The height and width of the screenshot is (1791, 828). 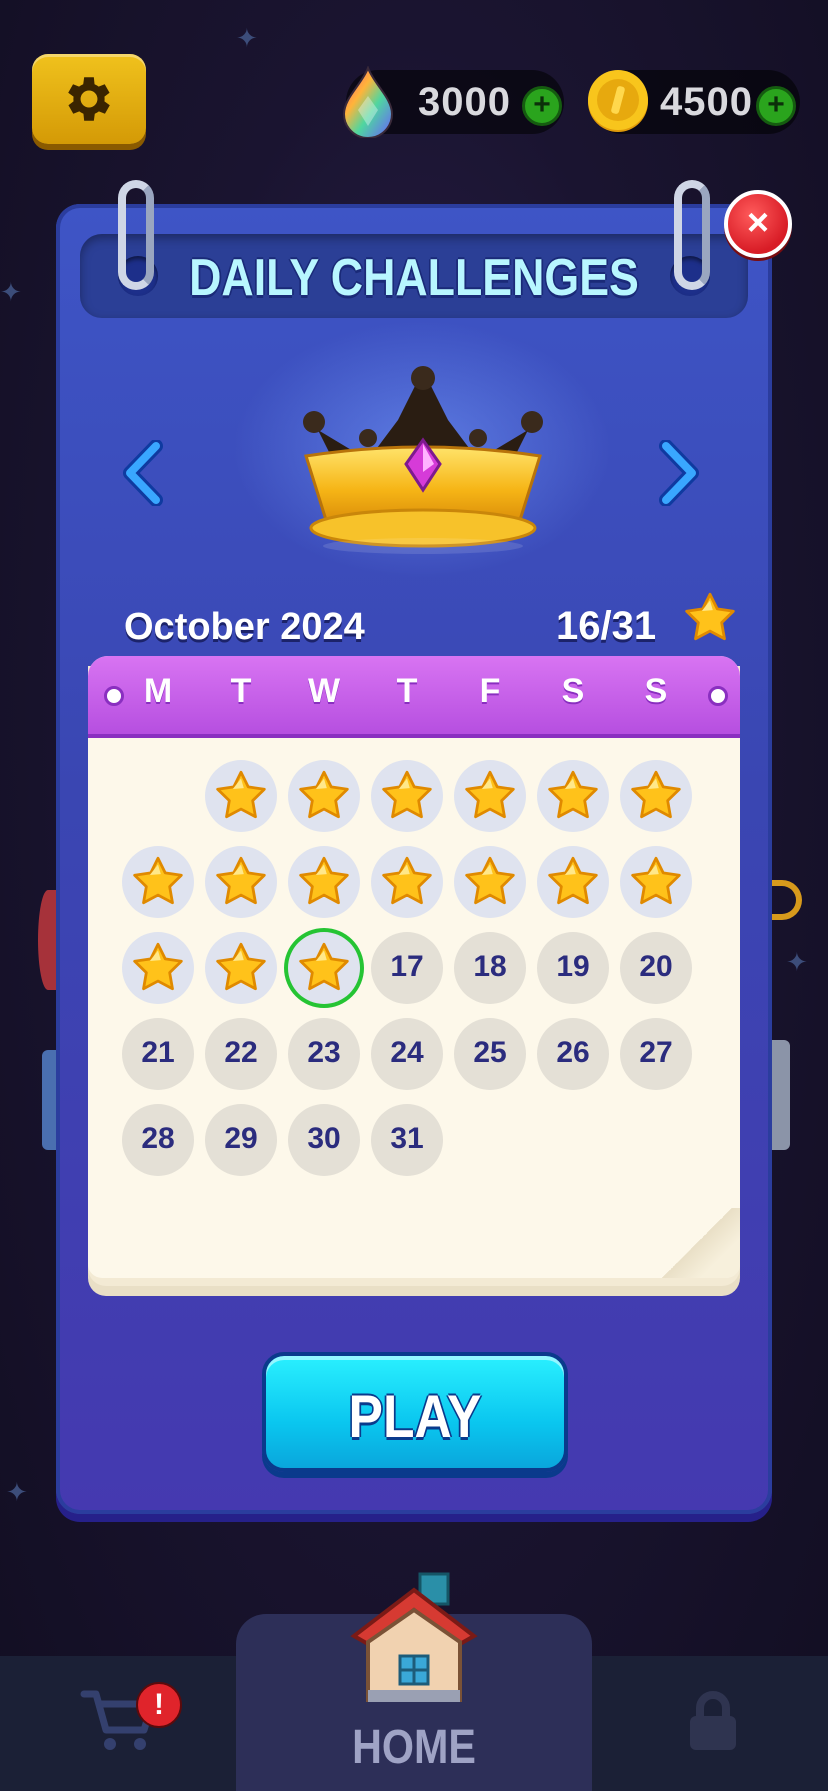 I want to click on coins-counter: 4500 +, so click(x=694, y=102).